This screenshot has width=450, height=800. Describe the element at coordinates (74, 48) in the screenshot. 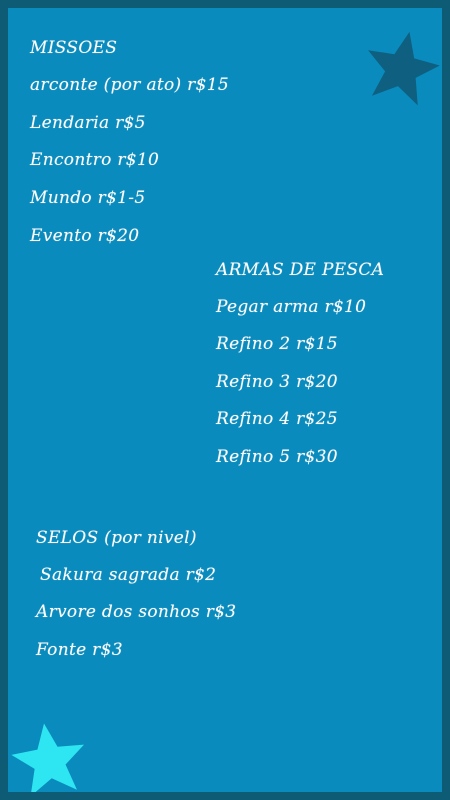

I see `missoes-heading: MISSOES` at that location.